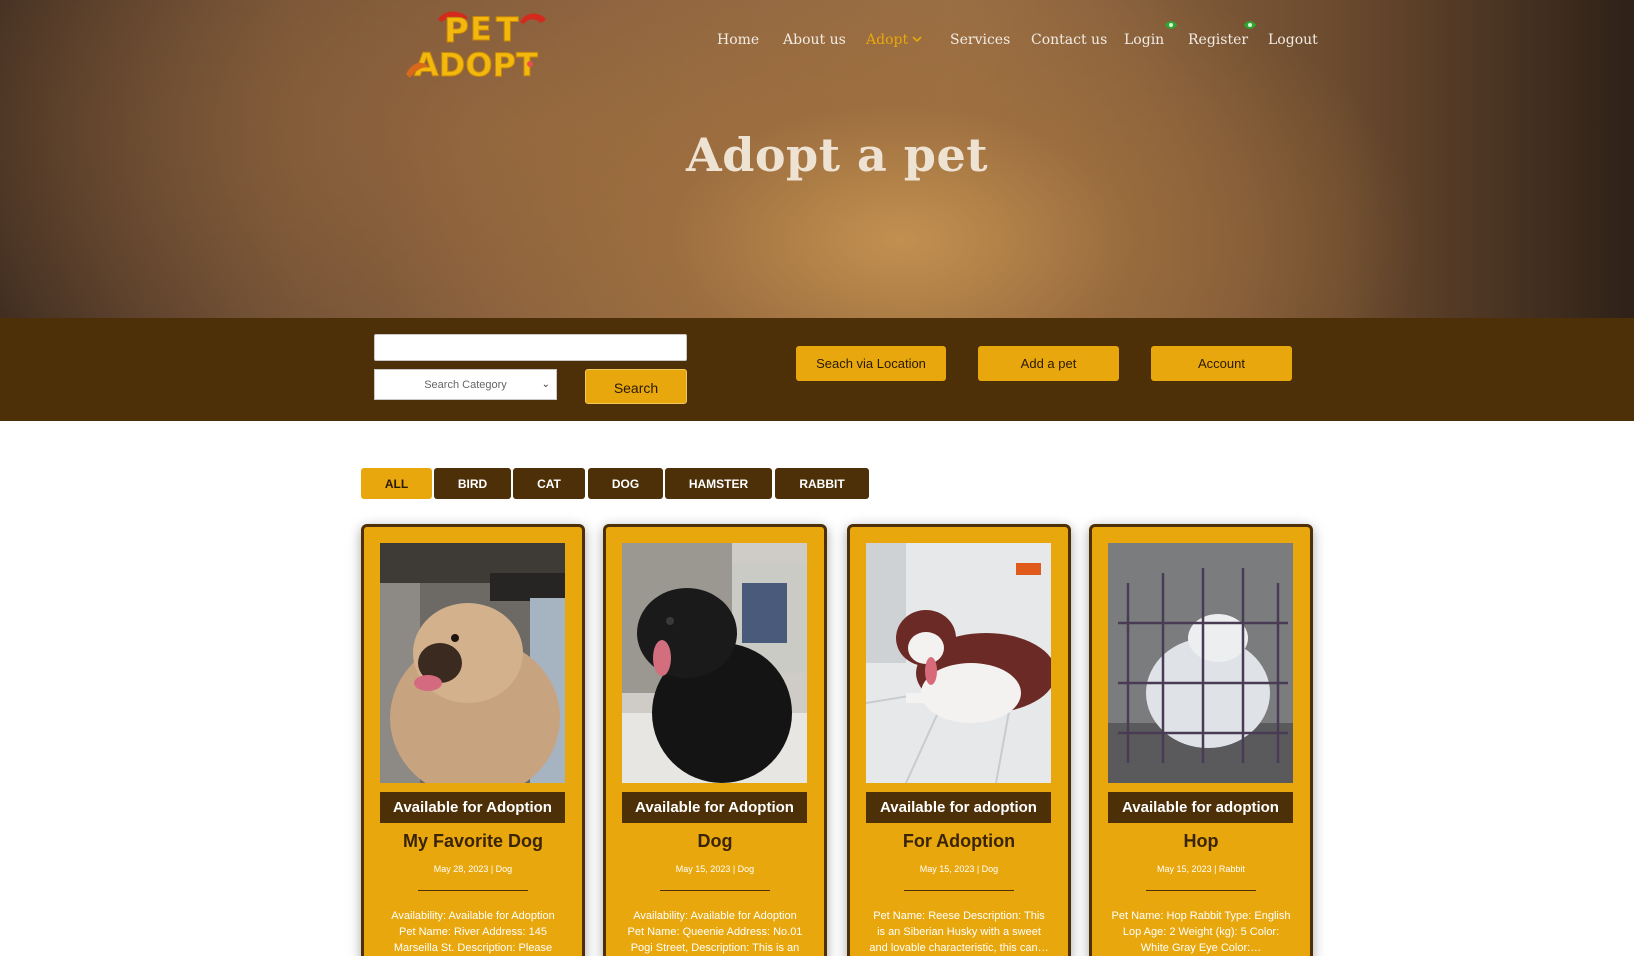  Describe the element at coordinates (1144, 40) in the screenshot. I see `nav-login-label: Login` at that location.